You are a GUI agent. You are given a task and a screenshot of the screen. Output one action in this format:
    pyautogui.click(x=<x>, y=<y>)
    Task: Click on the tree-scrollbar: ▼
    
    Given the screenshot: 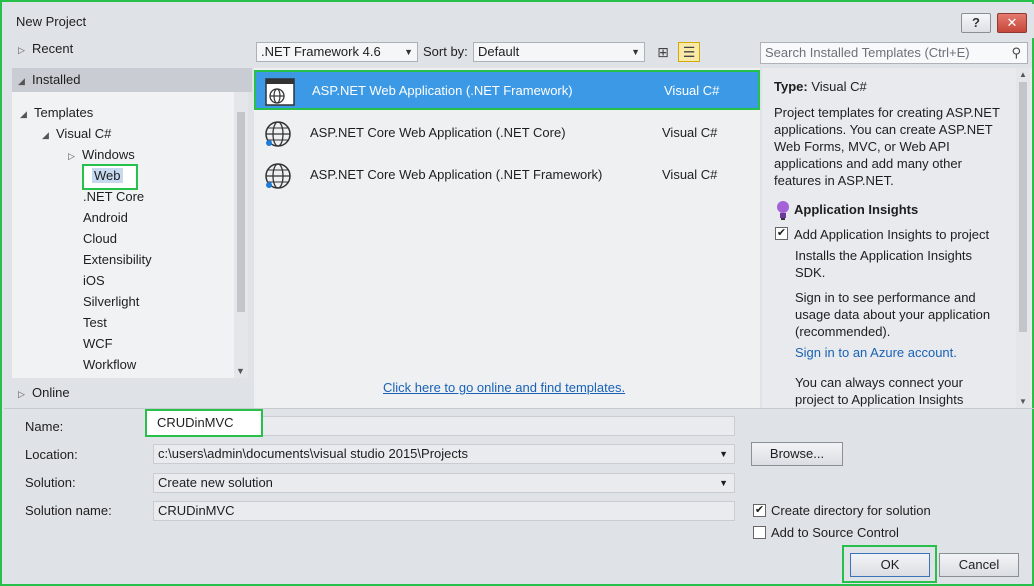 What is the action you would take?
    pyautogui.click(x=241, y=235)
    